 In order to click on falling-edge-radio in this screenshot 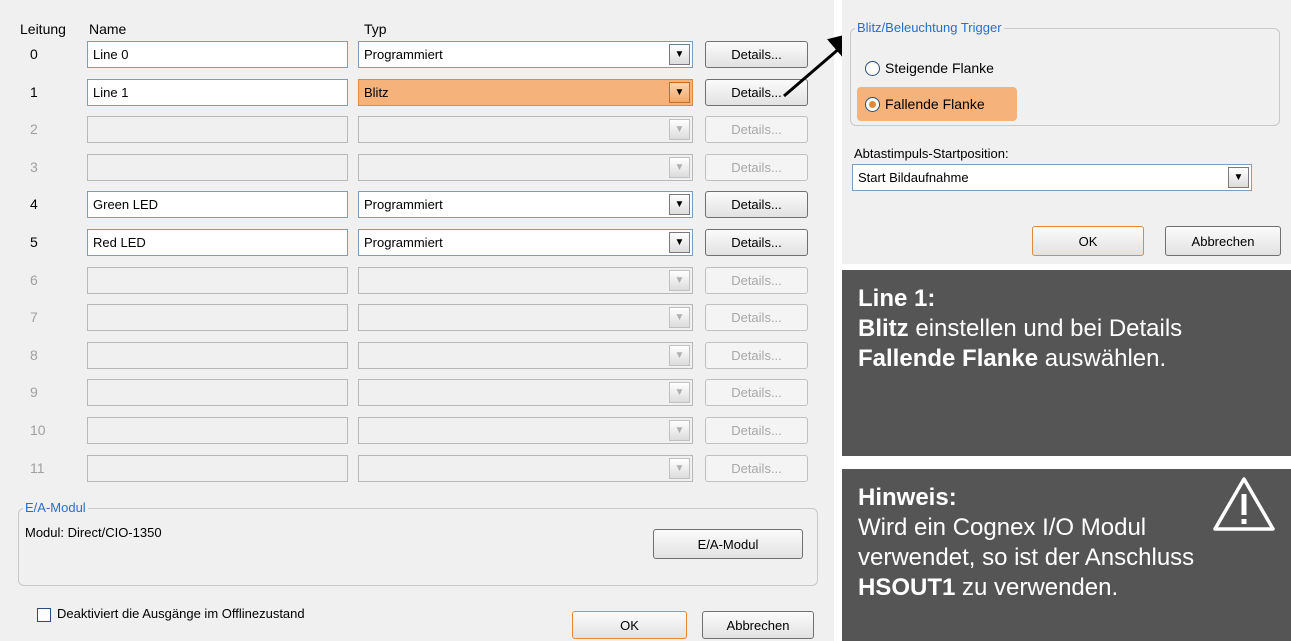, I will do `click(872, 104)`.